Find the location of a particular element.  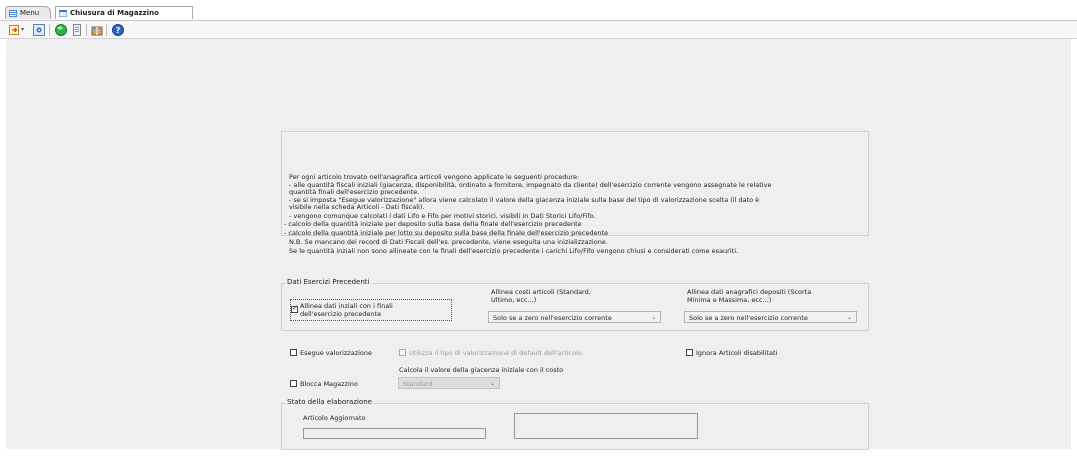

allinea-anagrafici-label-2: Minima e Massima, ecc...) is located at coordinates (729, 300).